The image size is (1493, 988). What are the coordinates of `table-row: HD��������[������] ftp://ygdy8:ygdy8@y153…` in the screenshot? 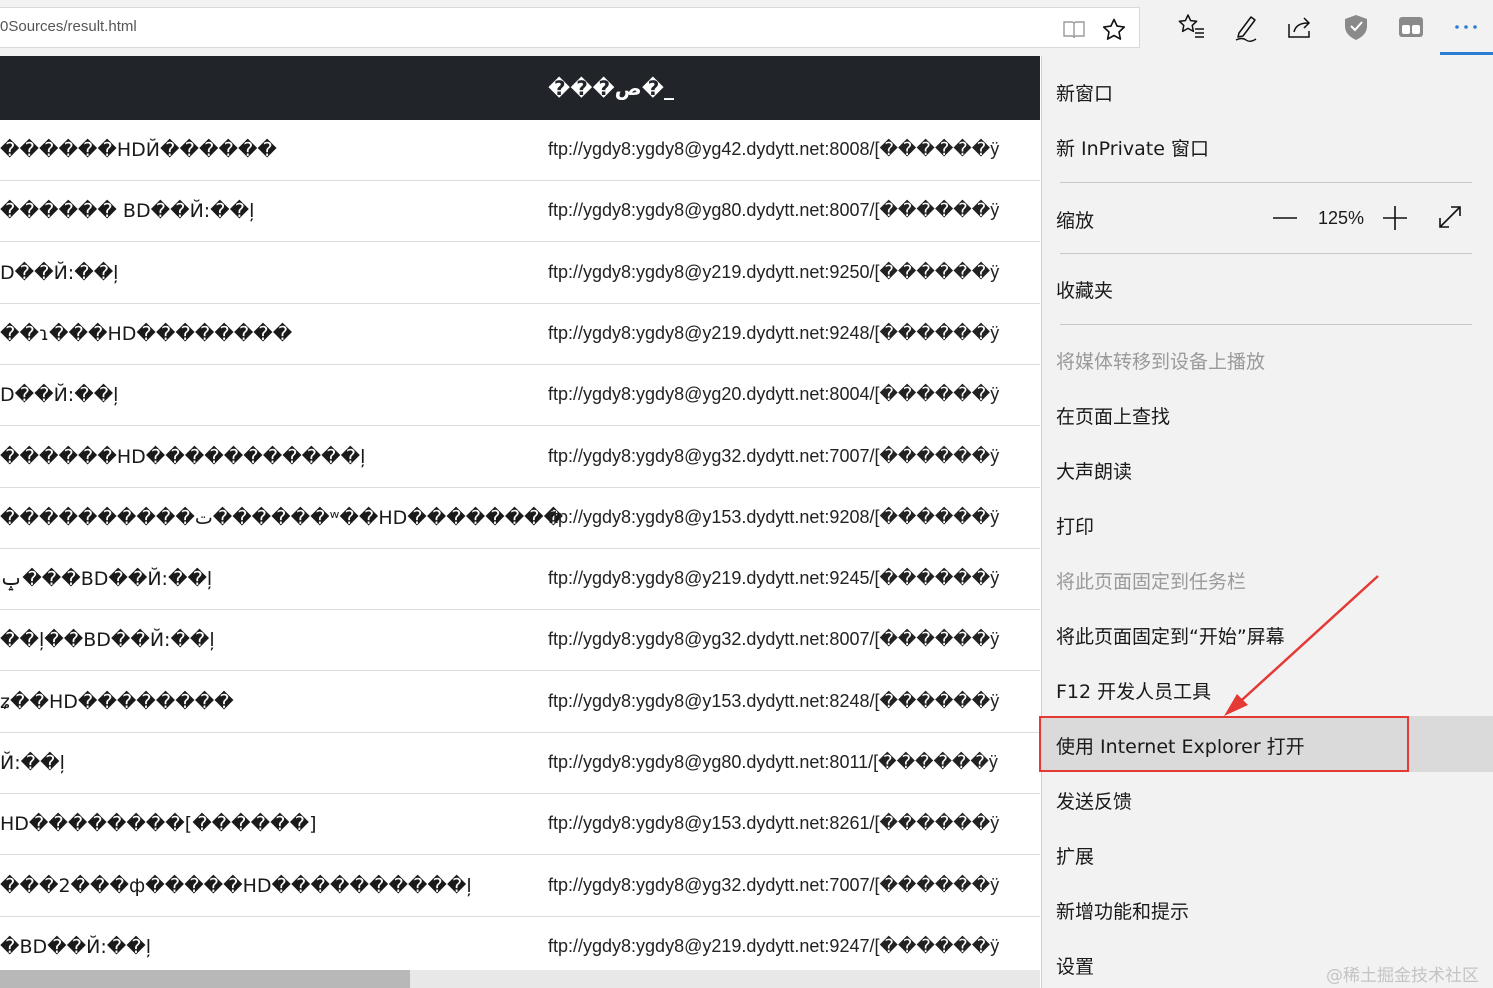 It's located at (520, 825).